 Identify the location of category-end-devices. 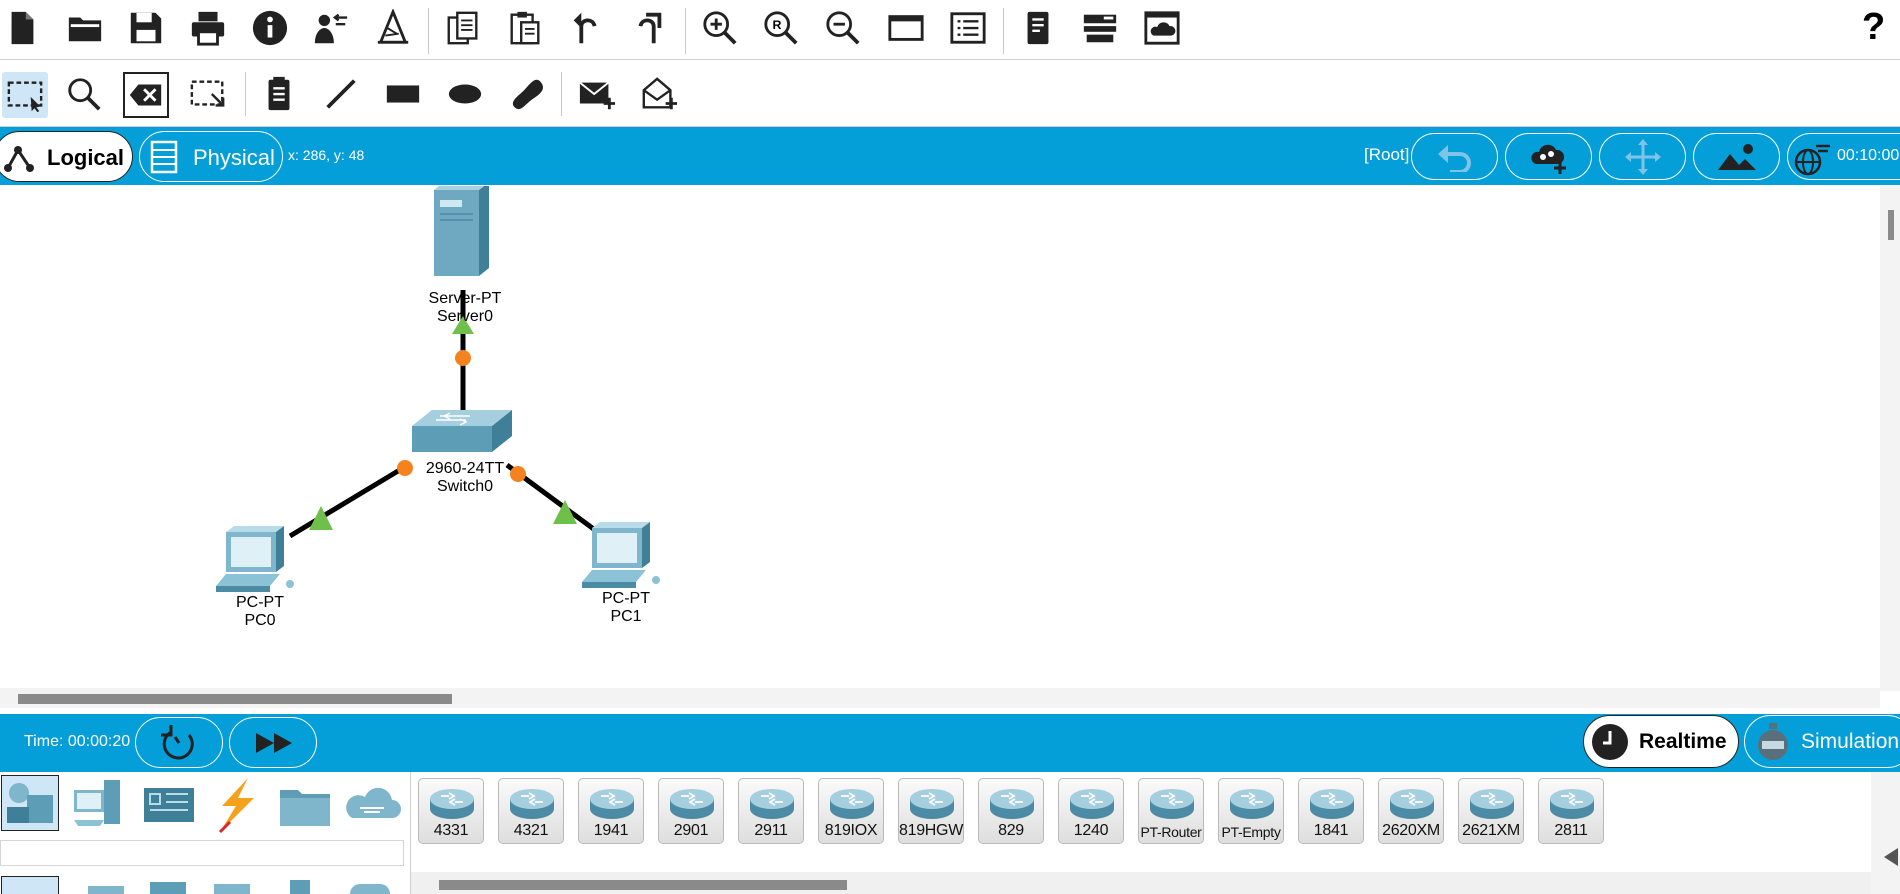
(101, 804).